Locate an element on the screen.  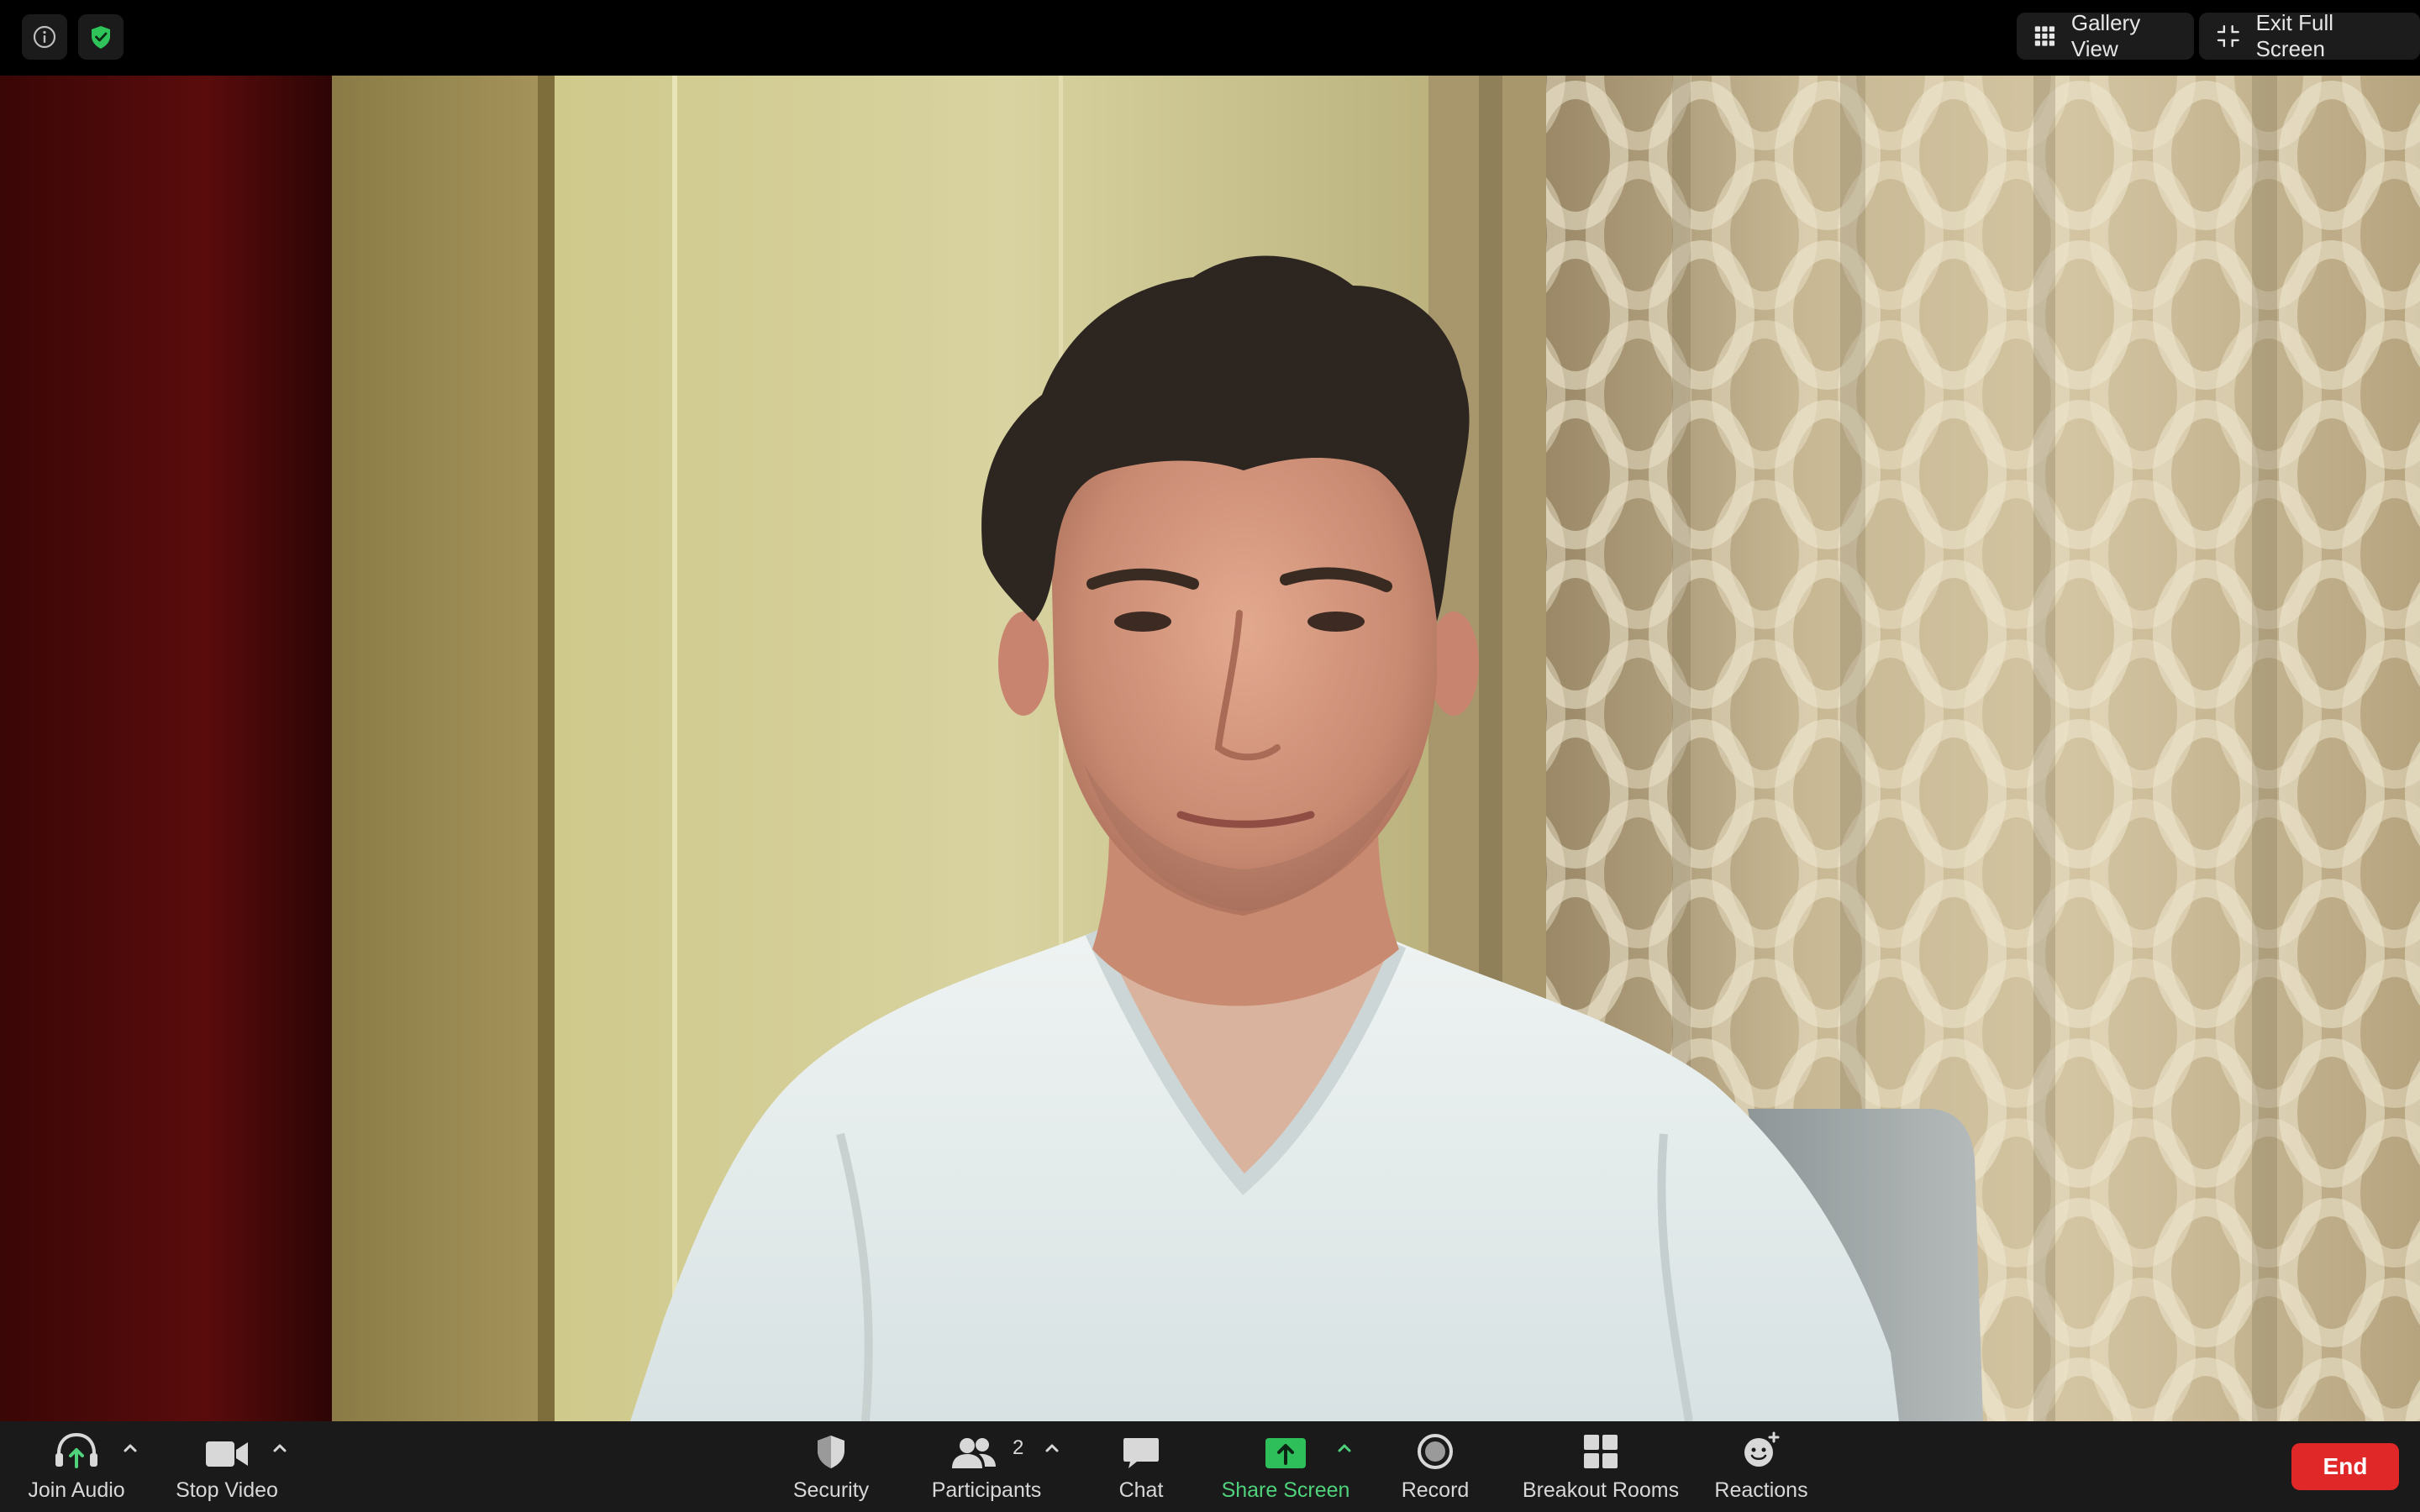
participants-count: 2 is located at coordinates (1019, 1447).